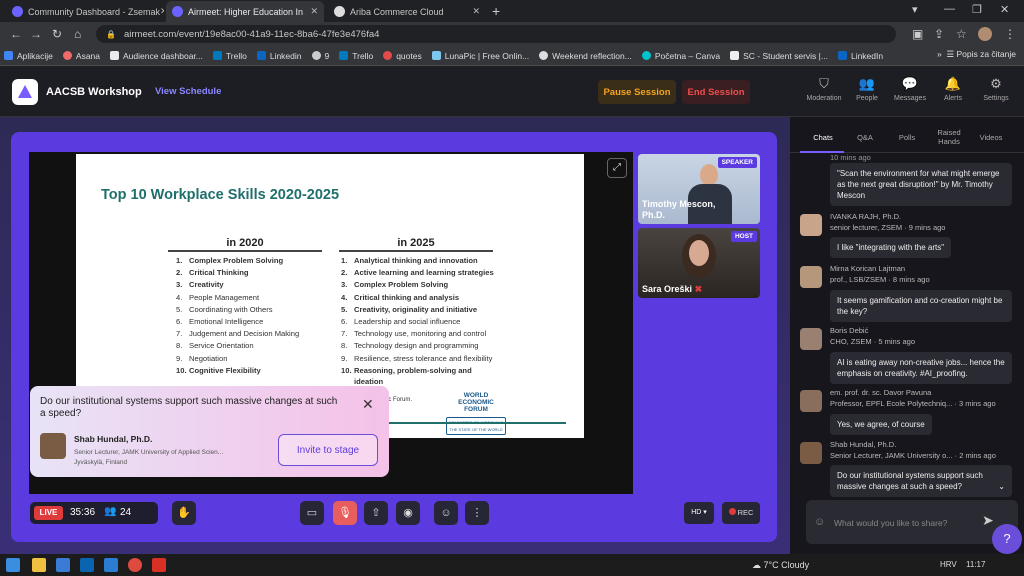 This screenshot has width=1024, height=576. What do you see at coordinates (824, 89) in the screenshot?
I see `moderation-nav: ⛉ Moderation` at bounding box center [824, 89].